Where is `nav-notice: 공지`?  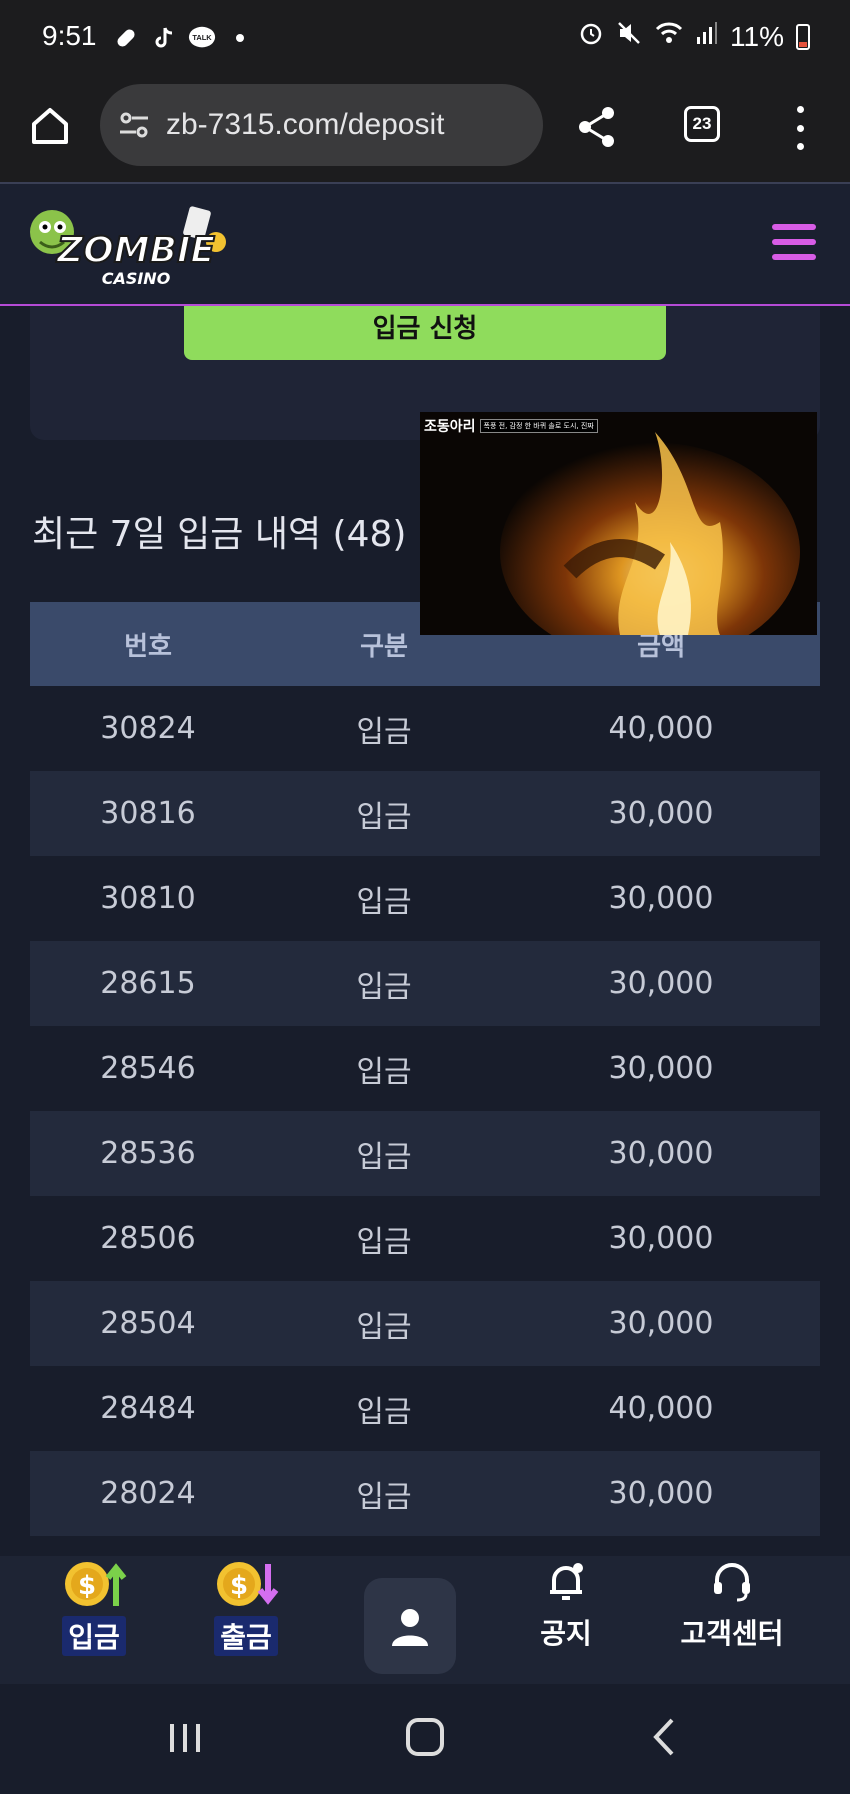 nav-notice: 공지 is located at coordinates (566, 1620).